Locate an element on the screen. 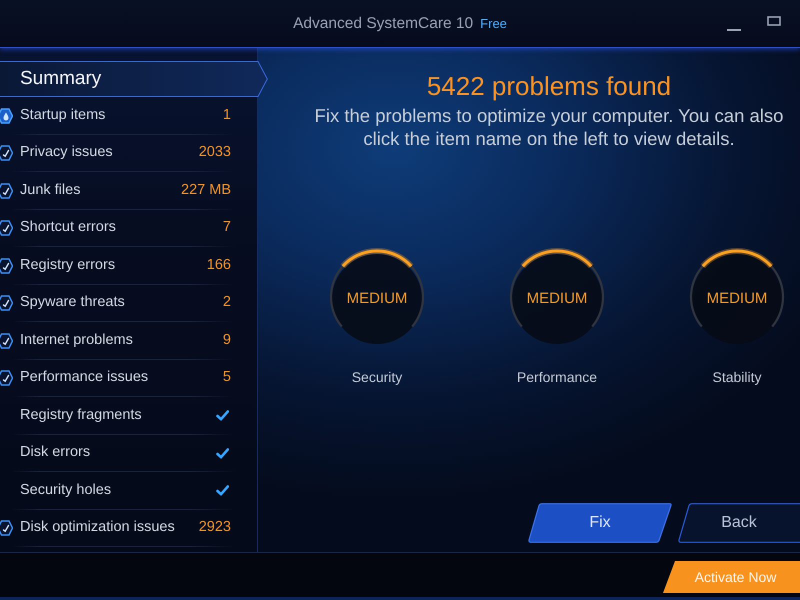  gauge-label: Stability is located at coordinates (737, 377).